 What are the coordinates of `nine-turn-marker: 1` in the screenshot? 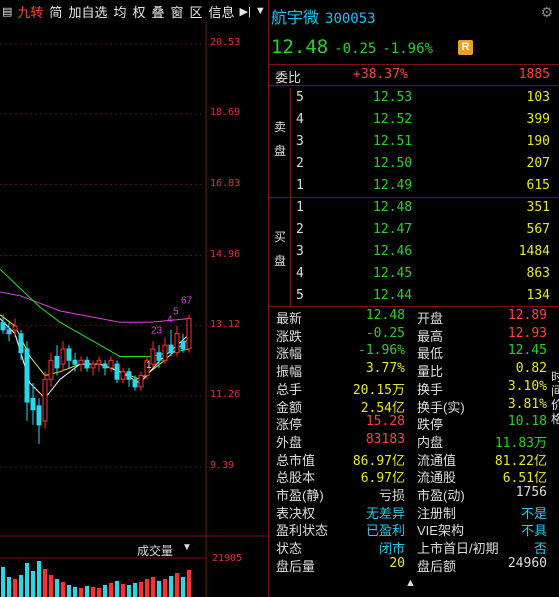 It's located at (149, 365).